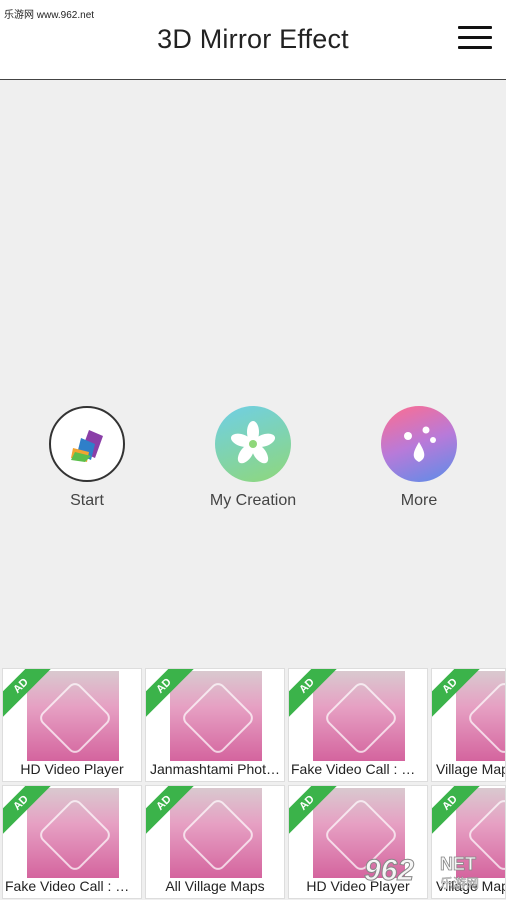 The height and width of the screenshot is (900, 506). I want to click on ad-card: AD Village Maps, so click(468, 725).